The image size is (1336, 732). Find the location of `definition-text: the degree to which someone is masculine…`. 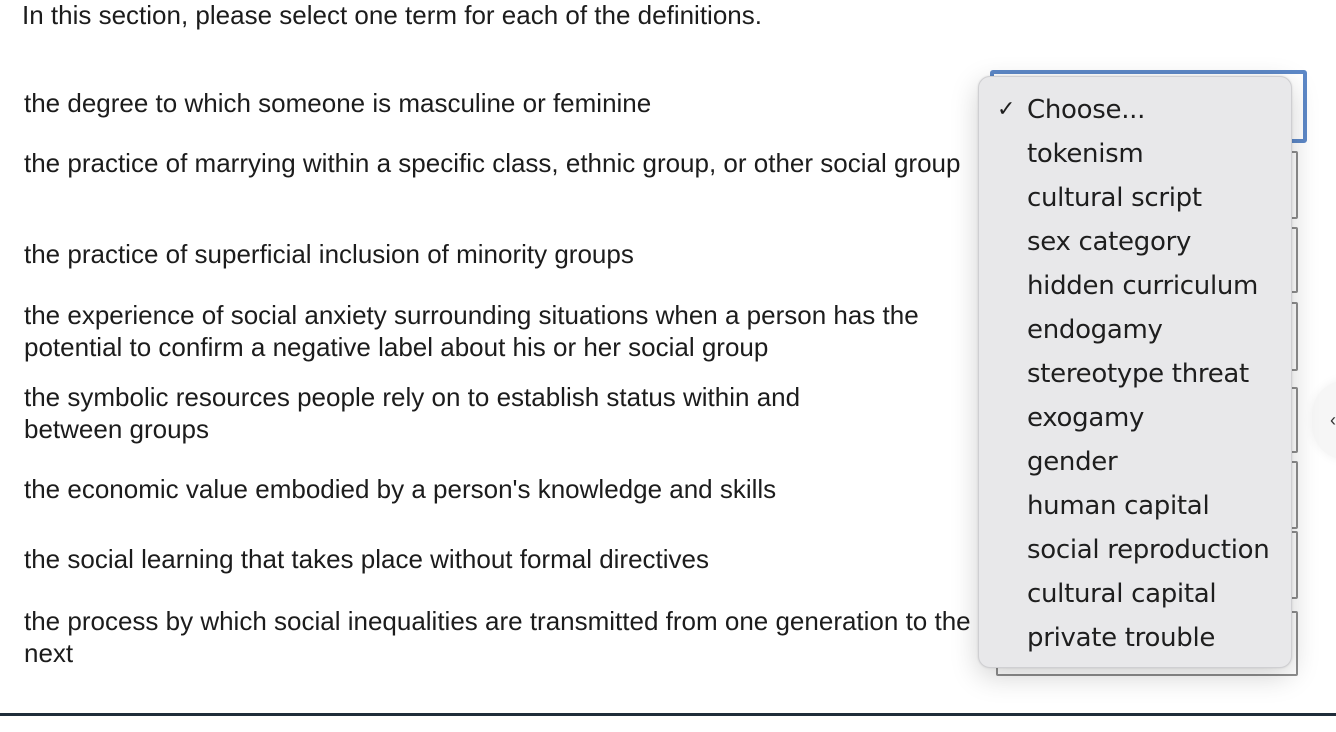

definition-text: the degree to which someone is masculine… is located at coordinates (338, 103).